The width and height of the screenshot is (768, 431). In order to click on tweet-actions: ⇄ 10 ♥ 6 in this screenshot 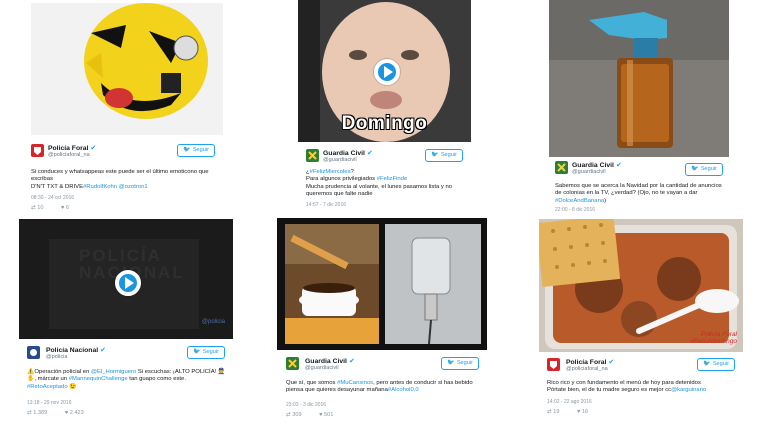, I will do `click(58, 208)`.